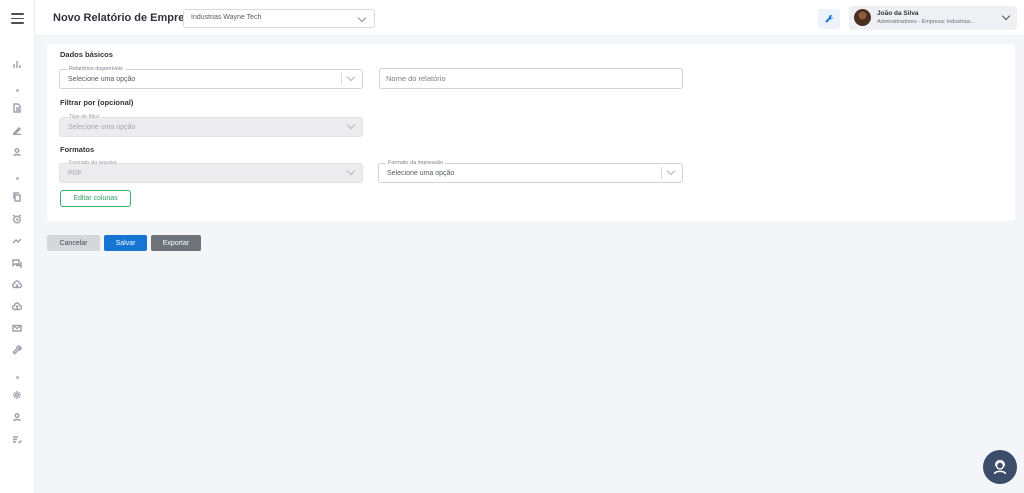  I want to click on page-title: Novo Relatório de Empresas, so click(128, 18).